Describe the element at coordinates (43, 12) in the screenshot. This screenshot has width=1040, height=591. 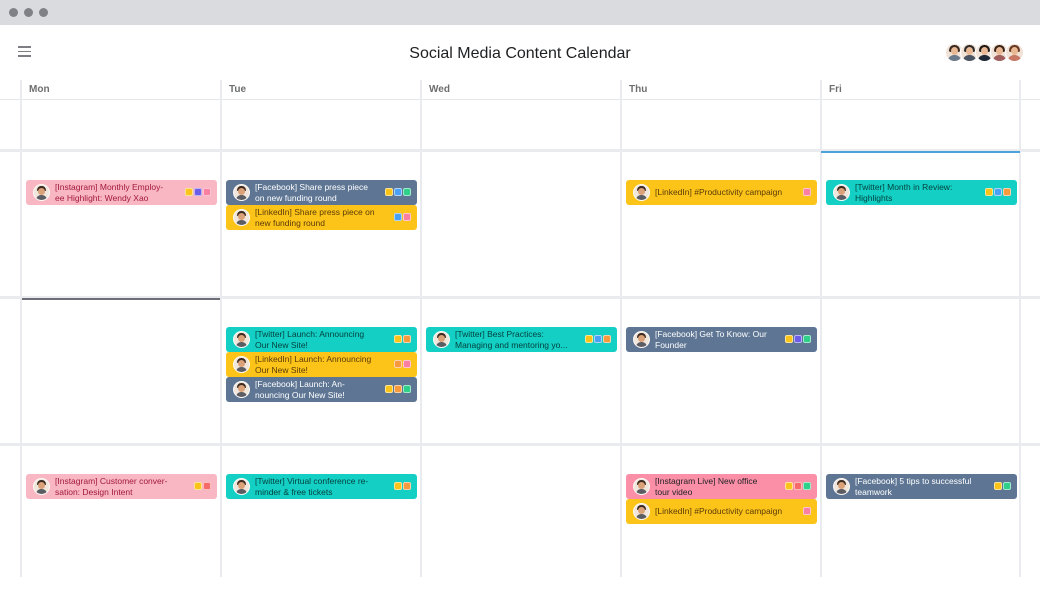
I see `maximize-dot` at that location.